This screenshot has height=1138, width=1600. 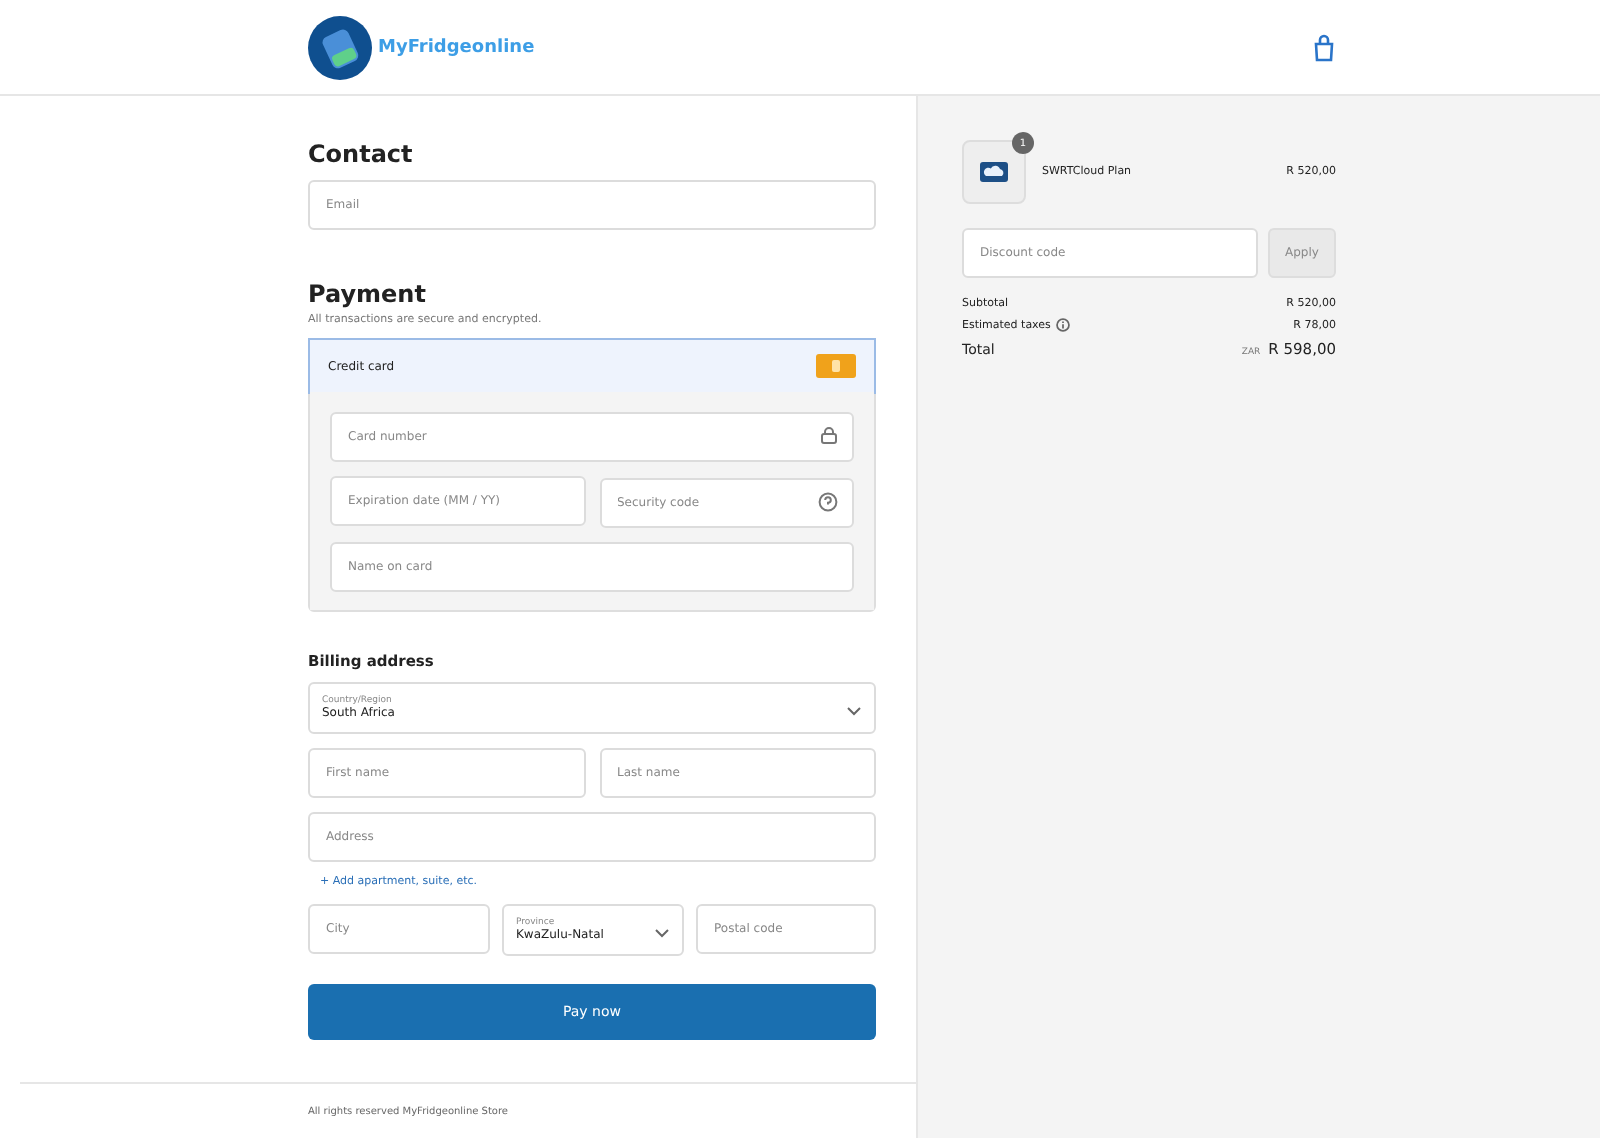 What do you see at coordinates (836, 366) in the screenshot?
I see `card-badge-icon` at bounding box center [836, 366].